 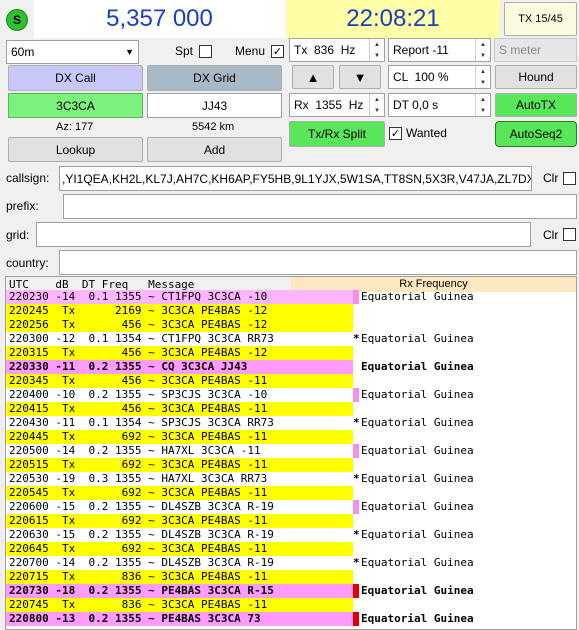 I want to click on log-row: 220615 Tx 692 ~ 3C3CA PE4BAS -11, so click(x=291, y=521).